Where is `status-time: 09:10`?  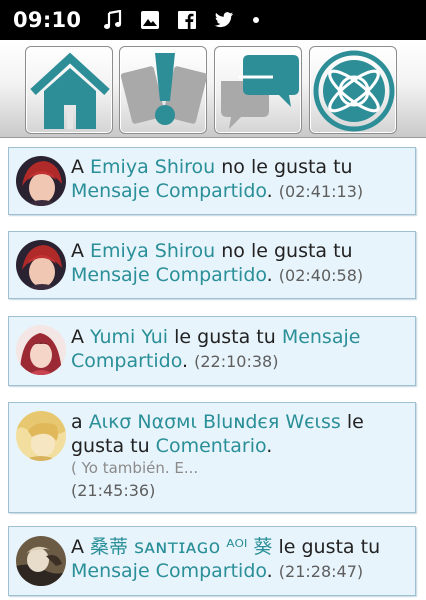
status-time: 09:10 is located at coordinates (47, 20).